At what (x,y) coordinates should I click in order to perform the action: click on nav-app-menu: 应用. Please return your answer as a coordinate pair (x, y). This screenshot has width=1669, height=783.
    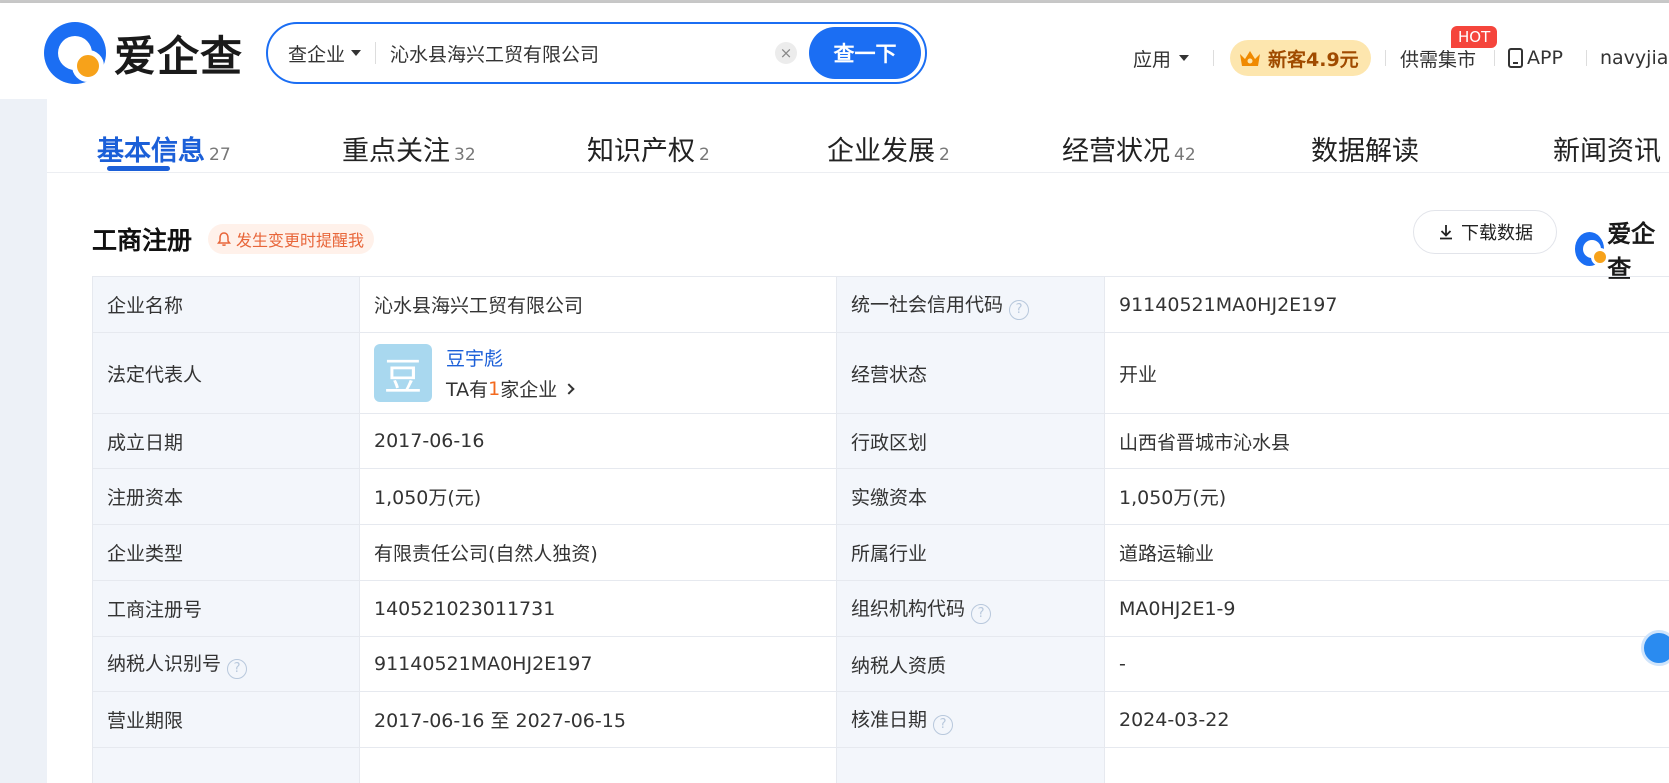
    Looking at the image, I should click on (1161, 58).